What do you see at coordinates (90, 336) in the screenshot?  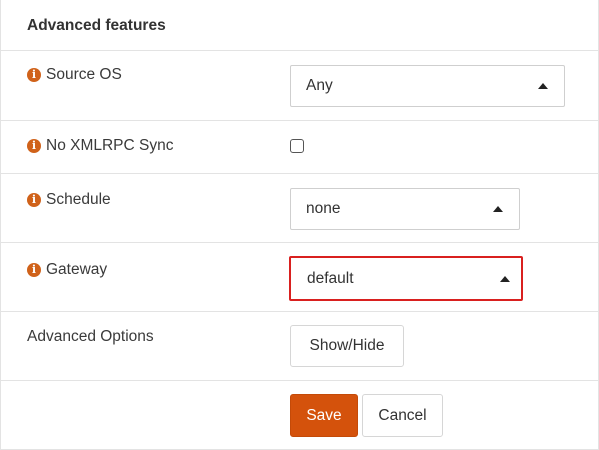 I see `advanced-options-label: Advanced Options` at bounding box center [90, 336].